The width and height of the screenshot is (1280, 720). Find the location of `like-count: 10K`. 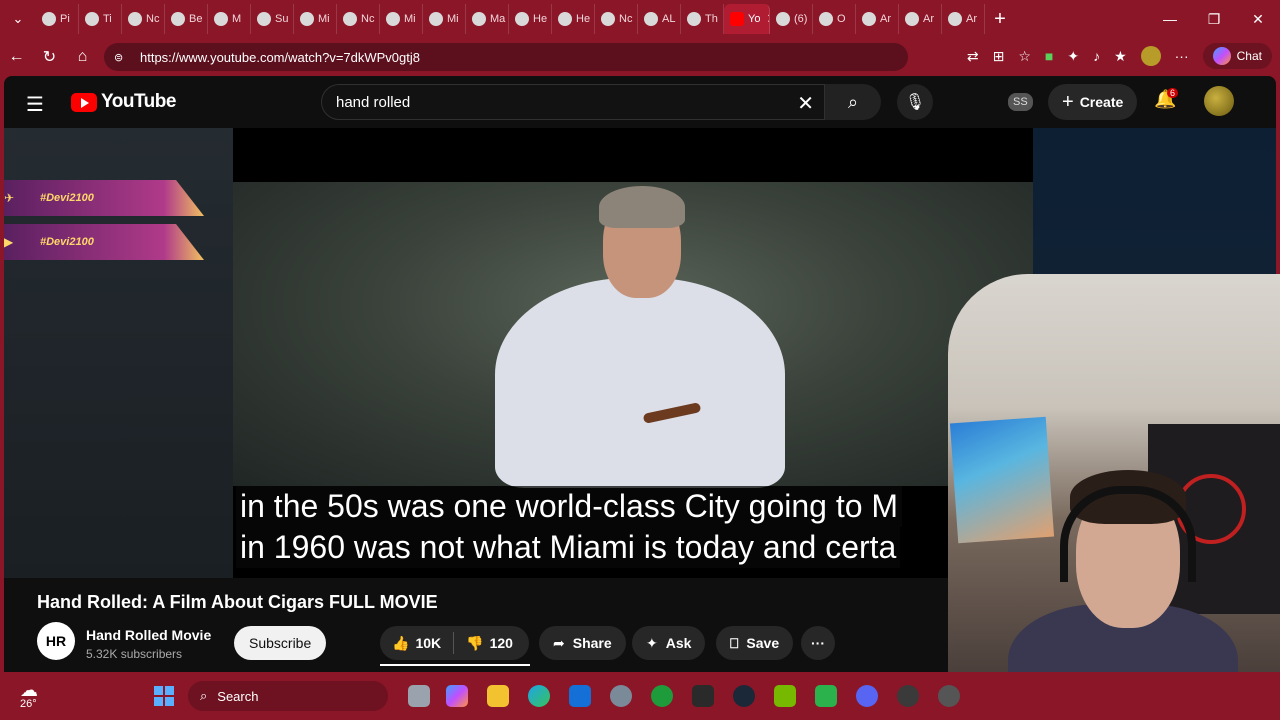

like-count: 10K is located at coordinates (428, 643).